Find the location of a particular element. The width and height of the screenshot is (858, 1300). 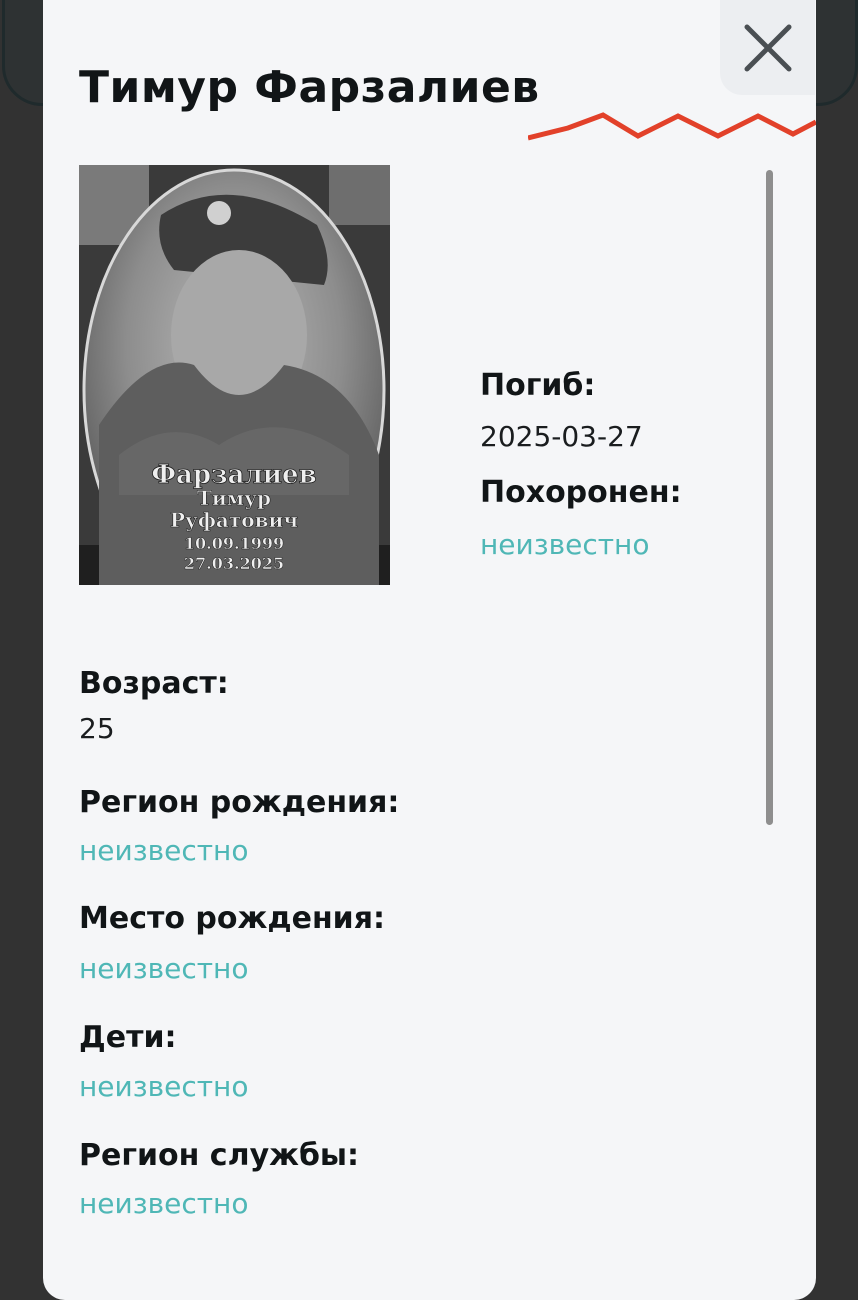

photo-caption-name: Тимур is located at coordinates (234, 498).